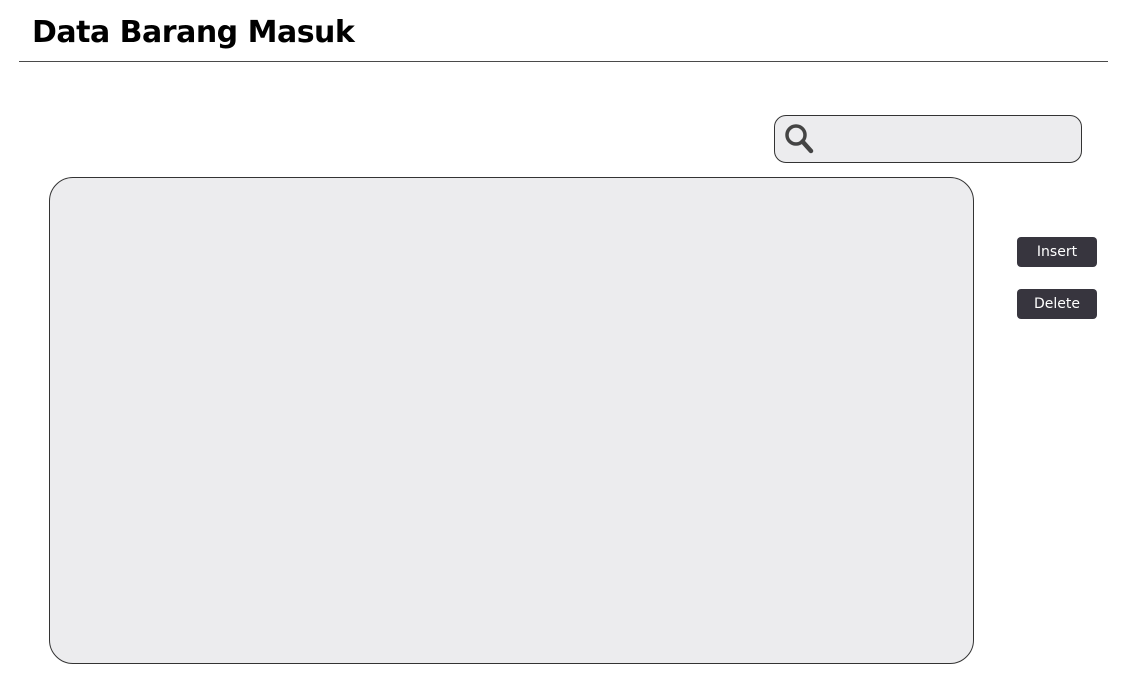 This screenshot has height=695, width=1126. Describe the element at coordinates (1057, 304) in the screenshot. I see `delete-button: Delete` at that location.